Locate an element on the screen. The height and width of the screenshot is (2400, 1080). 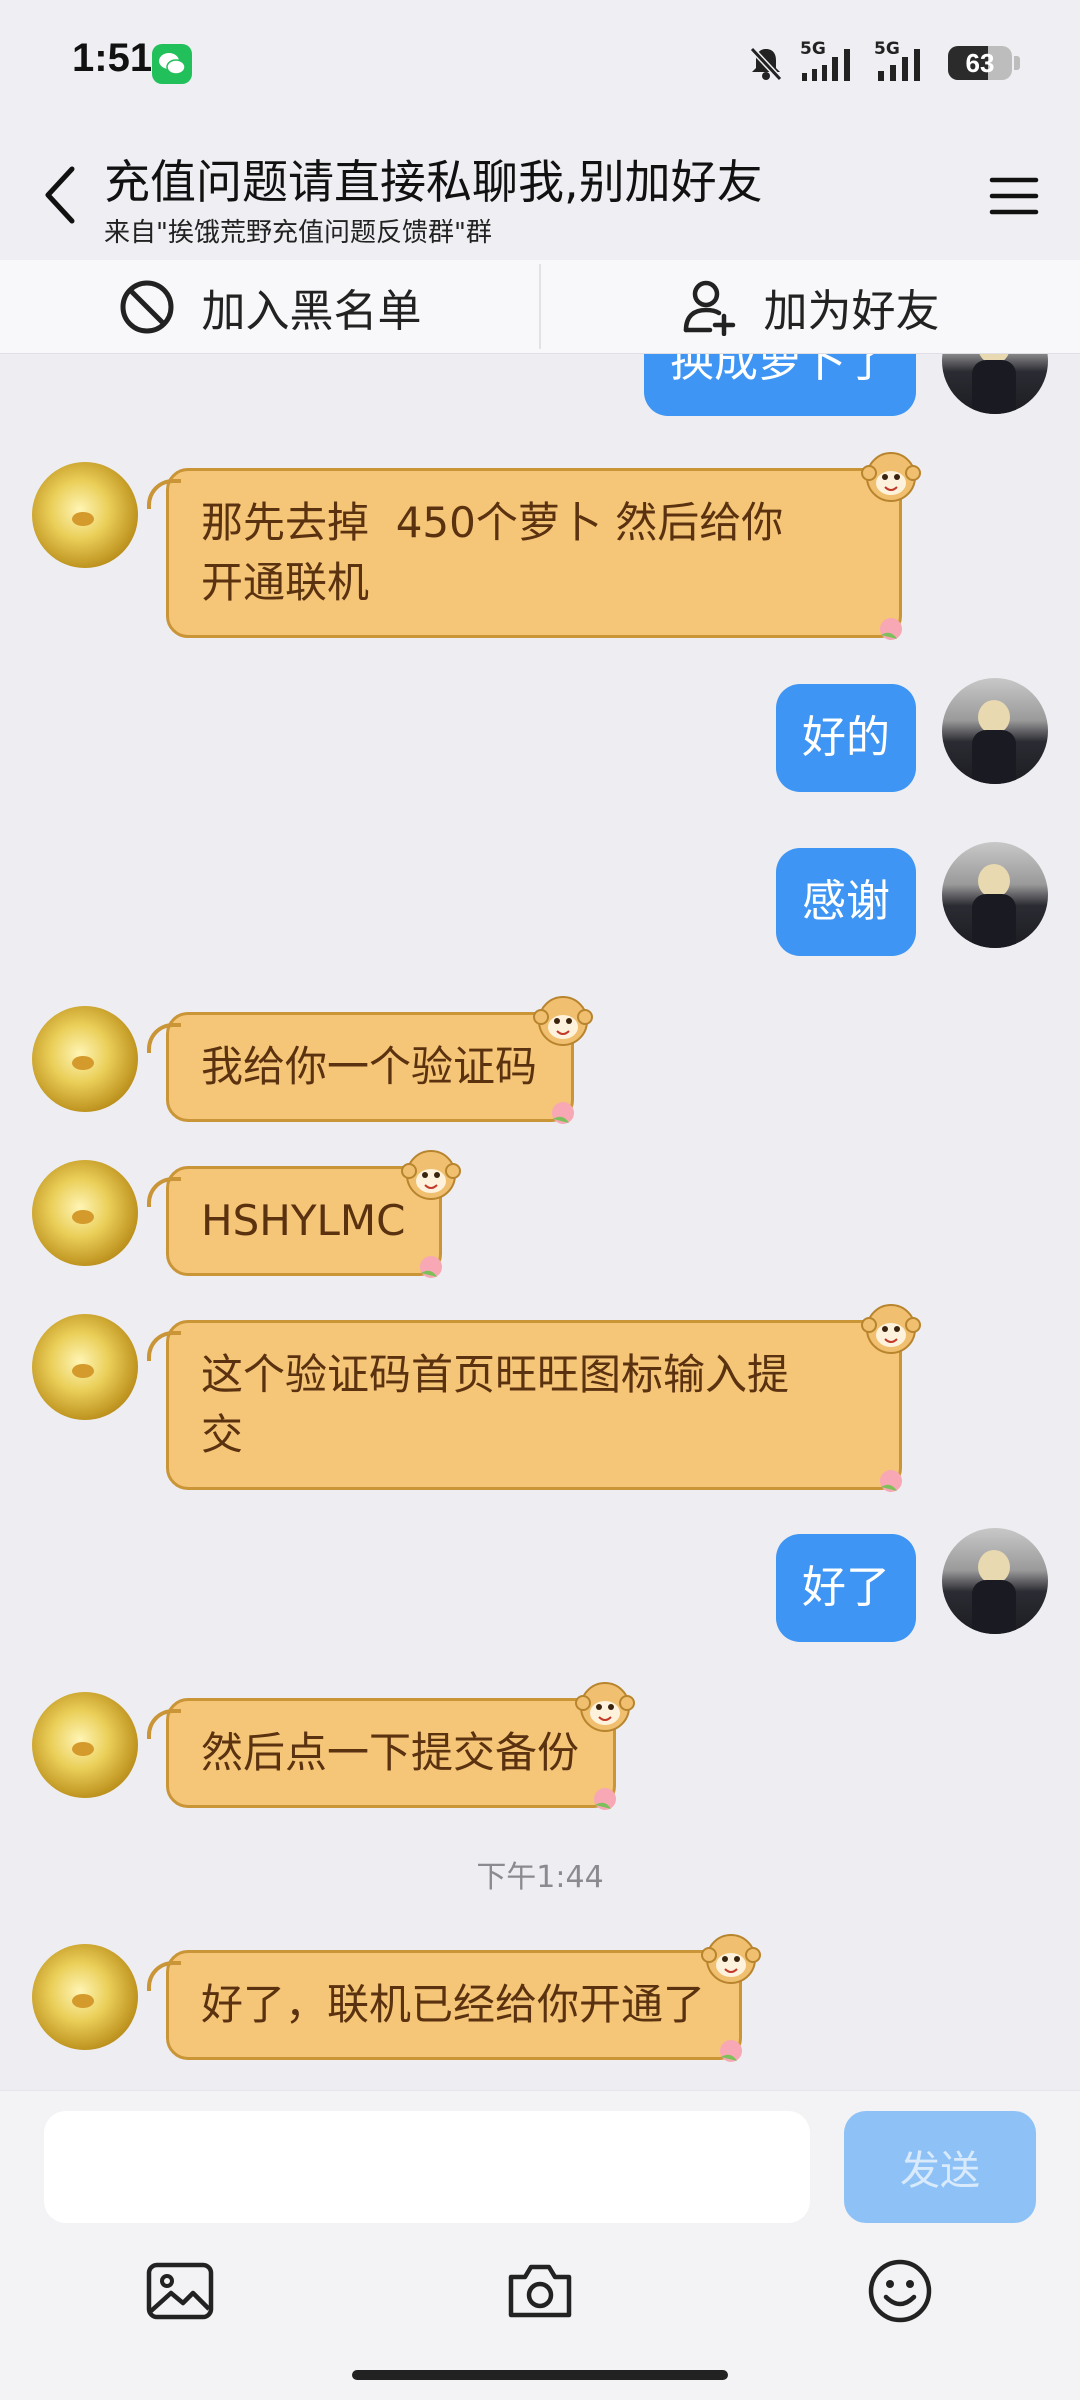
message-input is located at coordinates (427, 2167).